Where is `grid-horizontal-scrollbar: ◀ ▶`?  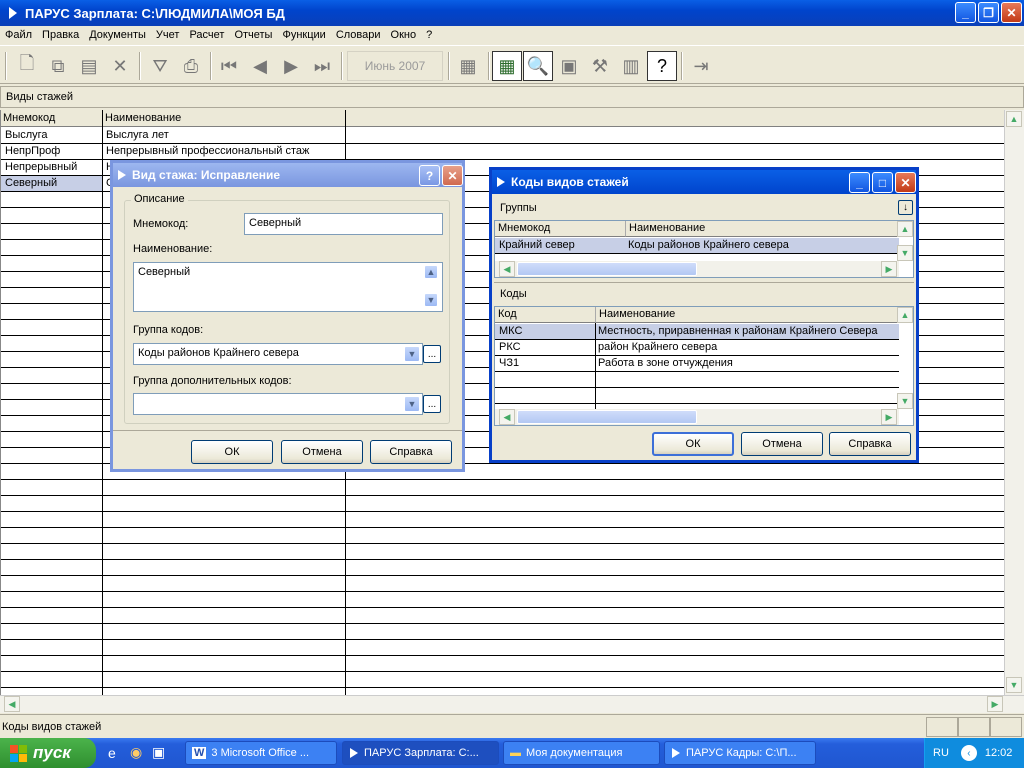 grid-horizontal-scrollbar: ◀ ▶ is located at coordinates (512, 704).